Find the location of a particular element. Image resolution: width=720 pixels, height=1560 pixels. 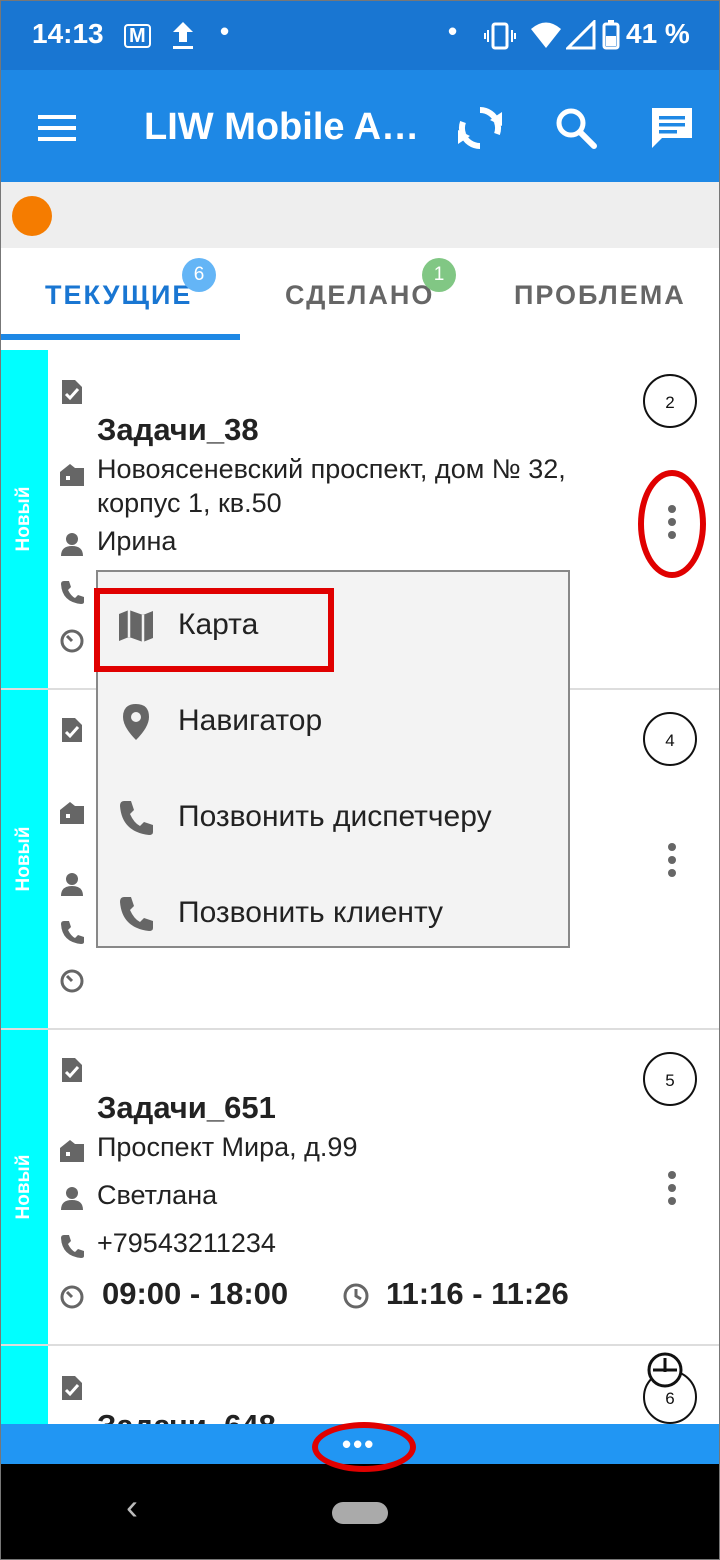

tab-done: СДЕЛАНО is located at coordinates (359, 295).